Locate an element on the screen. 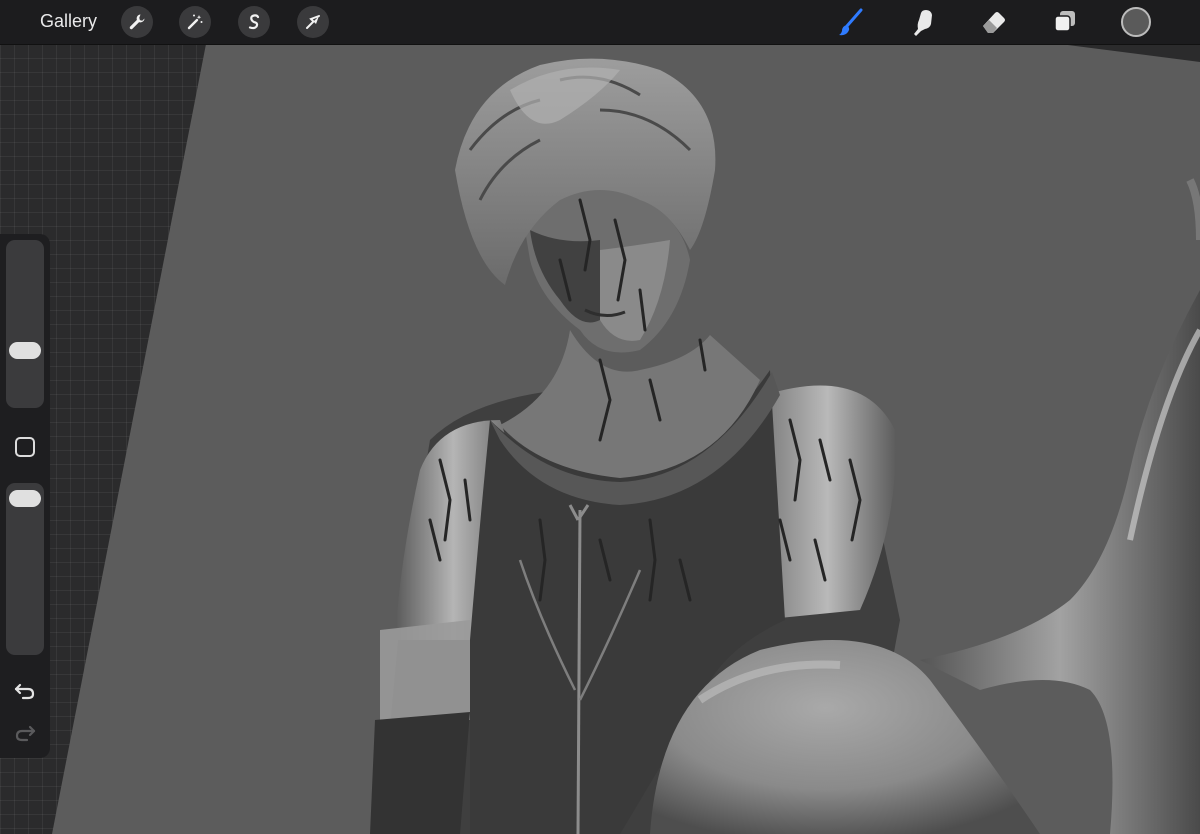 The image size is (1200, 834). smudge-finger-icon is located at coordinates (923, 23).